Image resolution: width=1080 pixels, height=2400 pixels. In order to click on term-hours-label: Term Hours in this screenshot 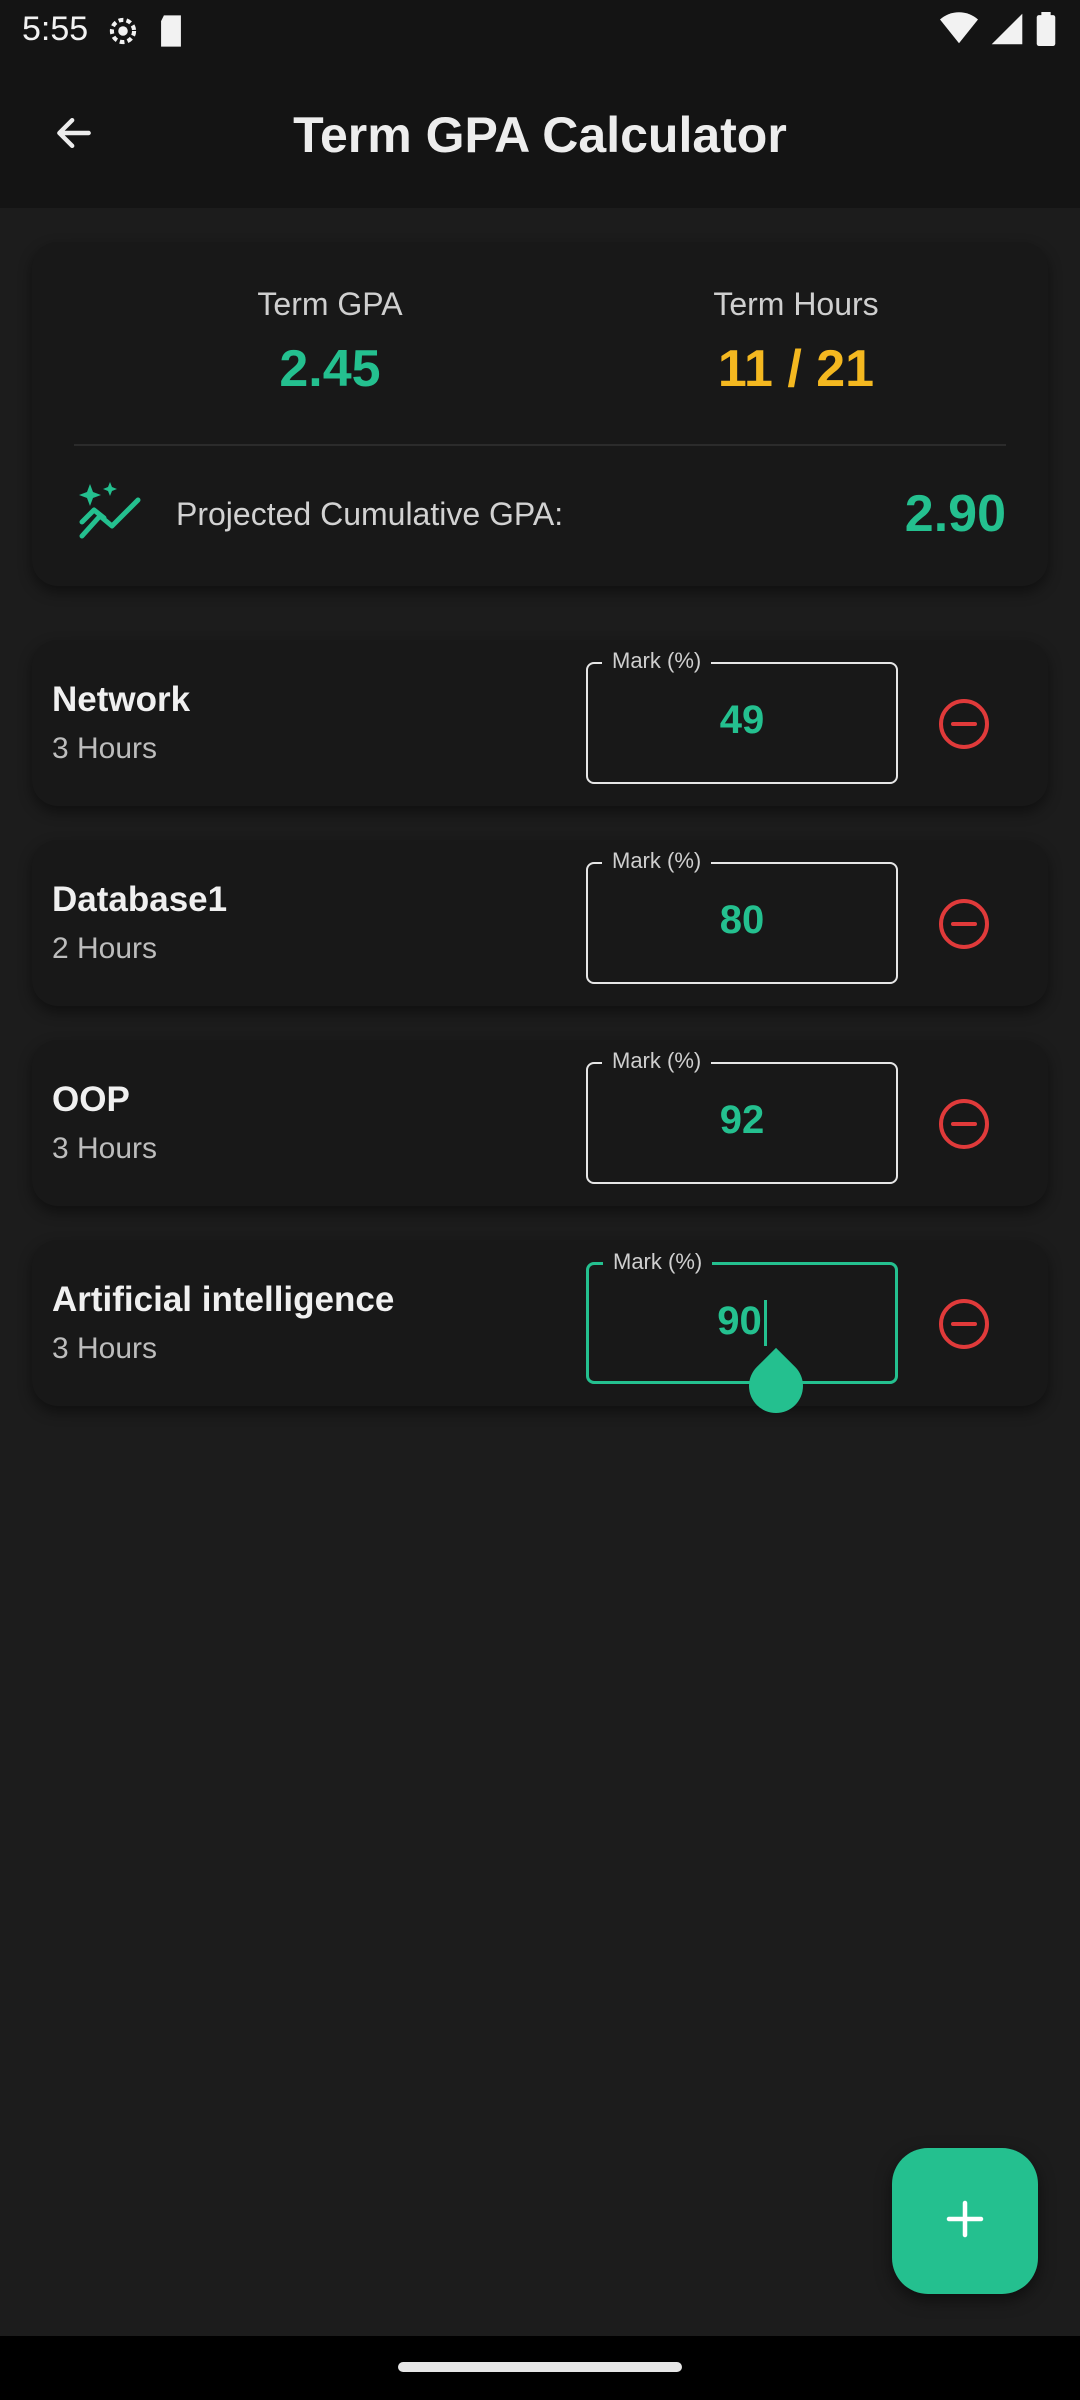, I will do `click(796, 304)`.